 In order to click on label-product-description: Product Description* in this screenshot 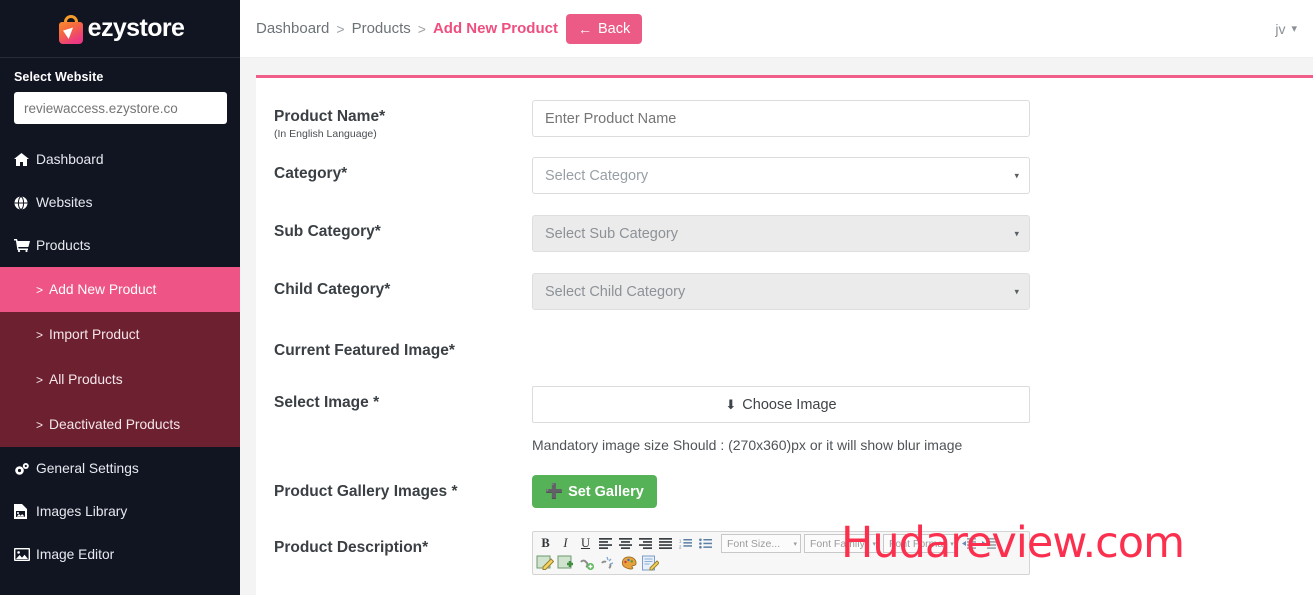, I will do `click(351, 547)`.